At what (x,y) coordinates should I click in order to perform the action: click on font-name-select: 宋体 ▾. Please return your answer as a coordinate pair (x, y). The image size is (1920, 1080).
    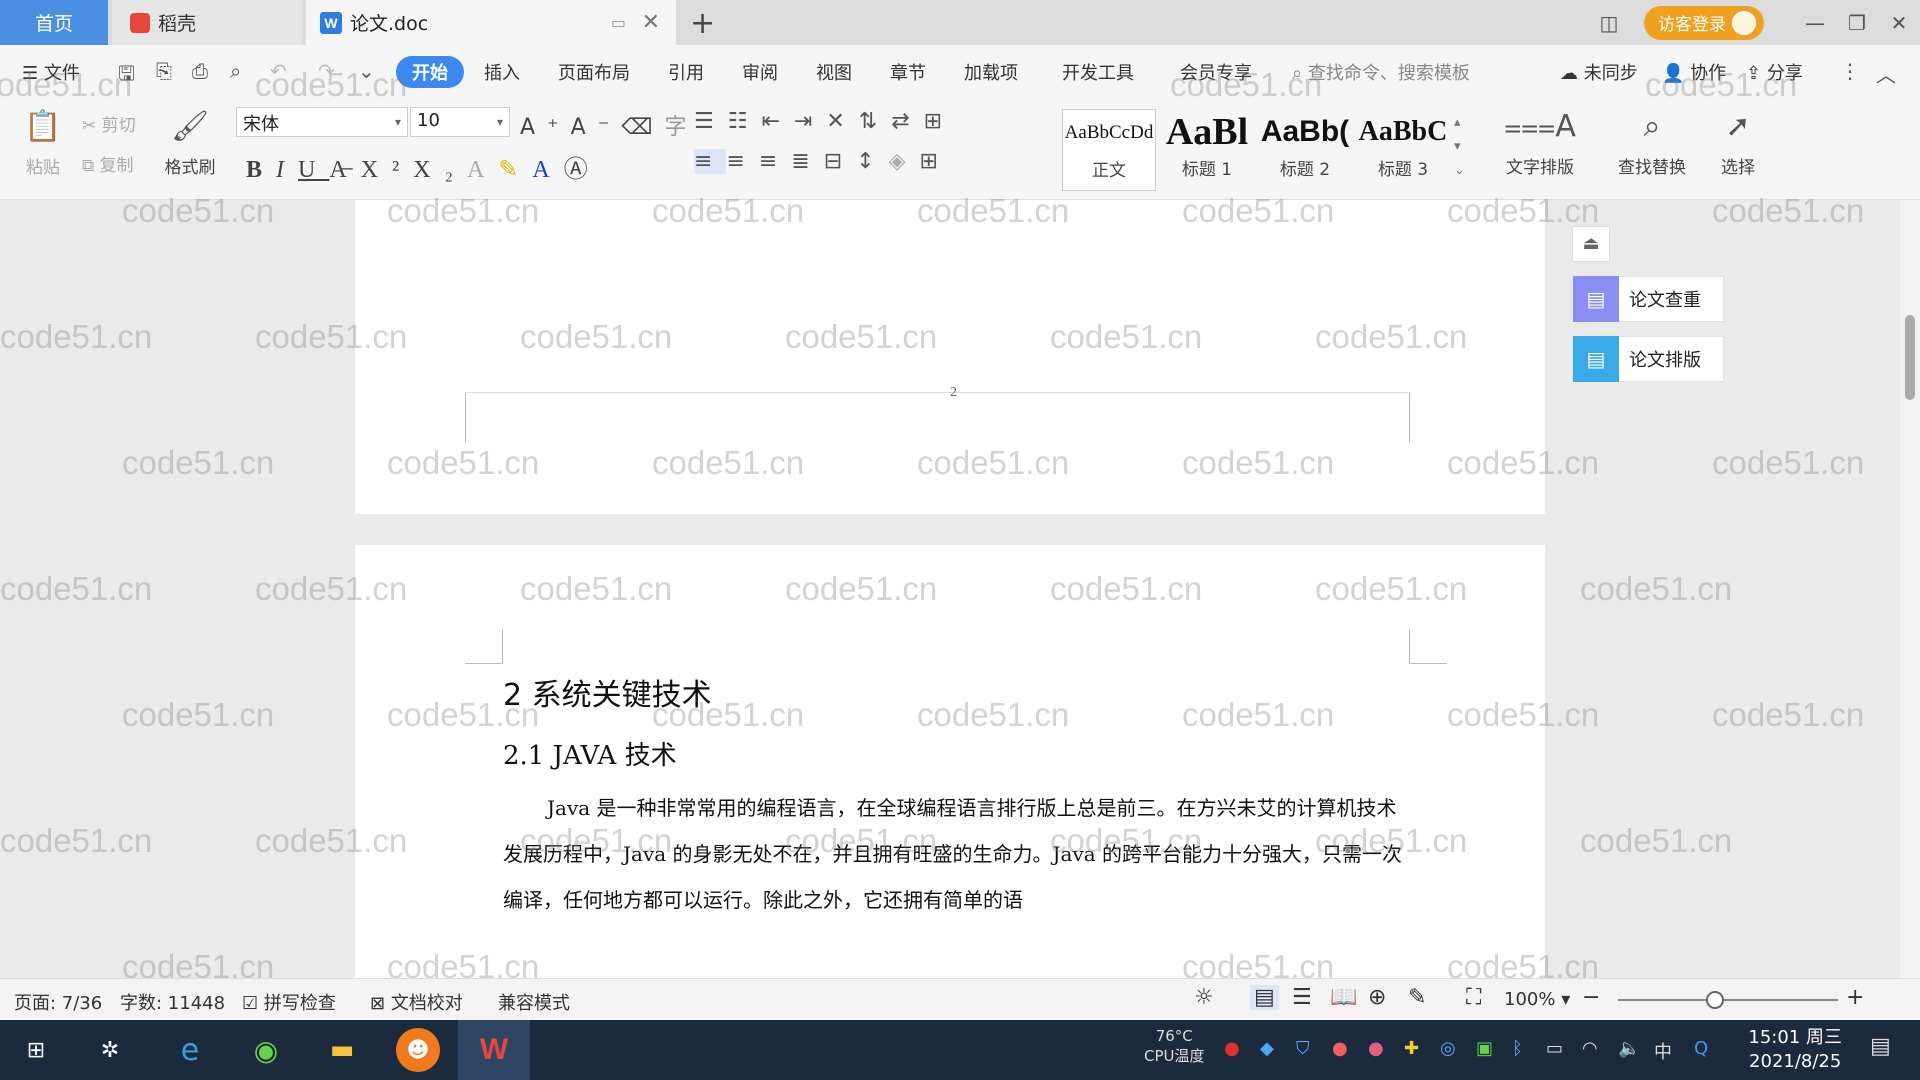
    Looking at the image, I should click on (322, 122).